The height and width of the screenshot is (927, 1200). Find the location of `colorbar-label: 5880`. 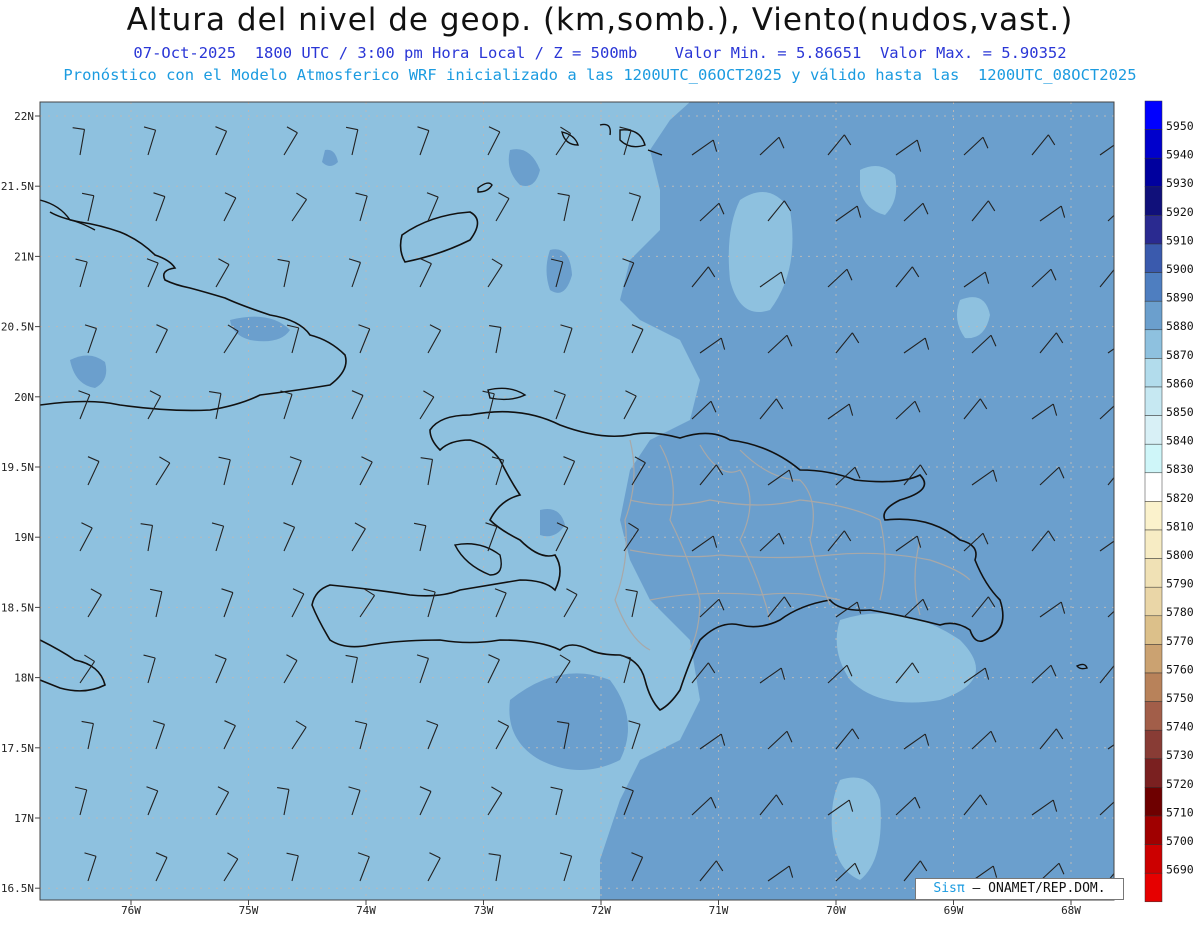

colorbar-label: 5880 is located at coordinates (1180, 326).